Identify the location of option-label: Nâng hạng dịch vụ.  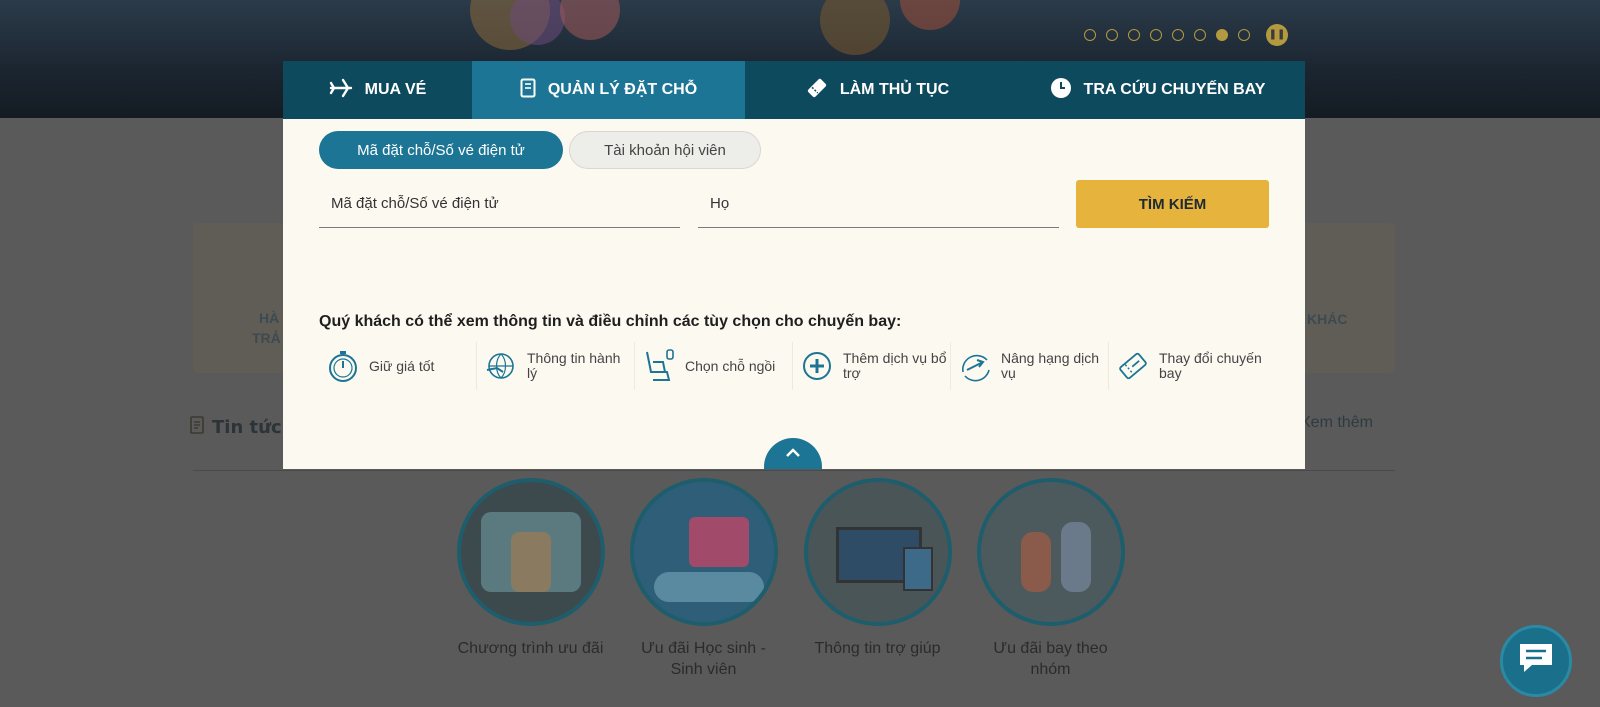
(1050, 365).